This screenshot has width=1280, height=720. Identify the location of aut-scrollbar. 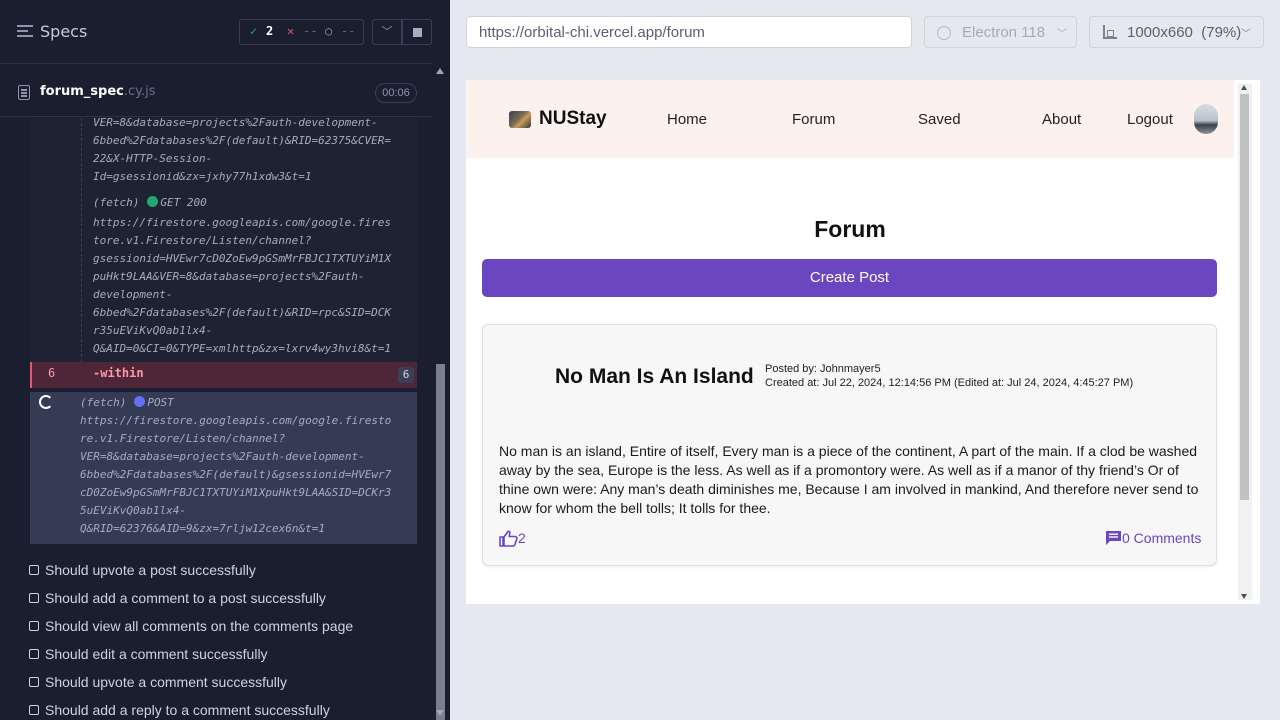
(1247, 342).